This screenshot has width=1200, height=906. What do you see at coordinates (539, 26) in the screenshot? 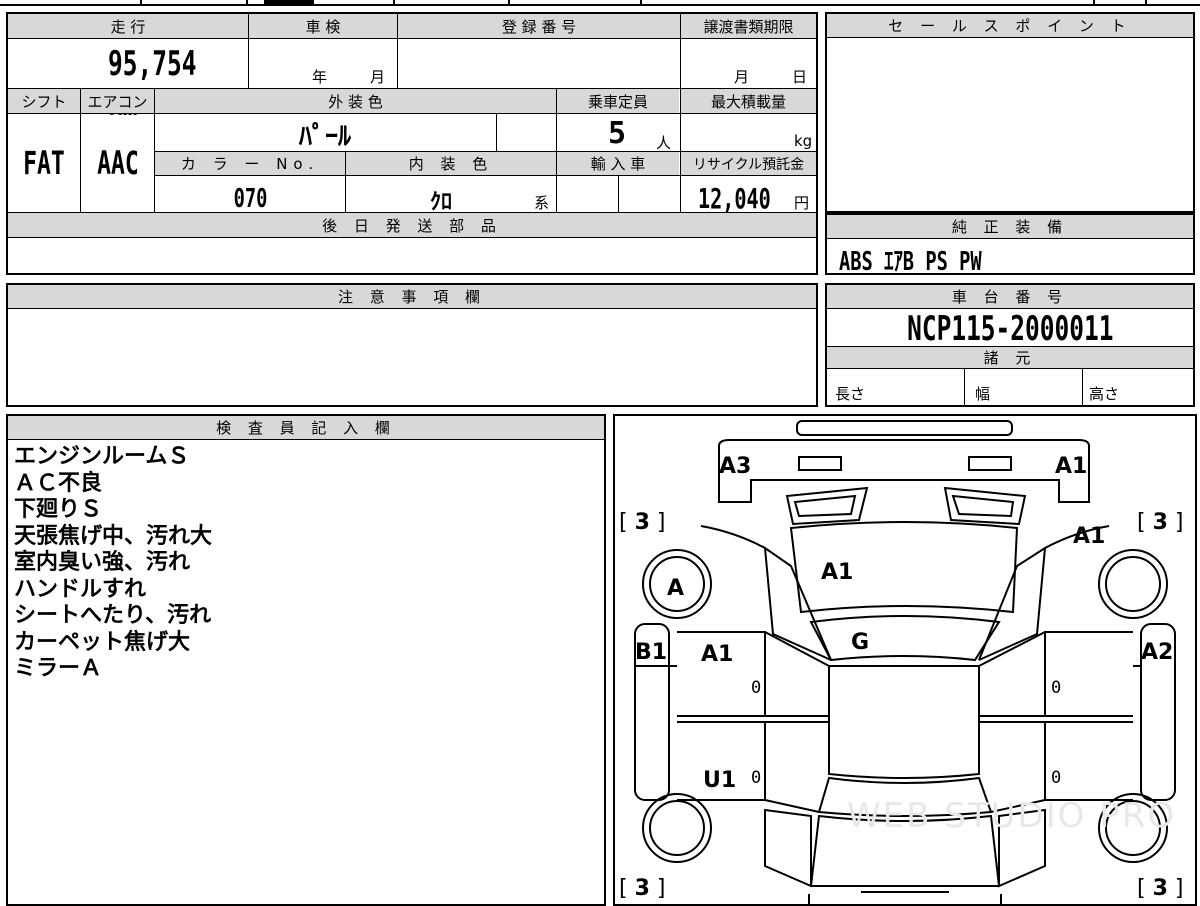
I see `registration-header: 登 録 番 号` at bounding box center [539, 26].